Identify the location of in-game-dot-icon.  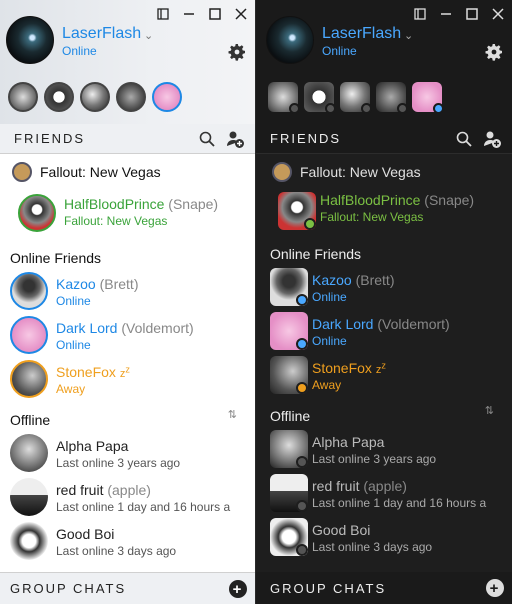
(310, 224).